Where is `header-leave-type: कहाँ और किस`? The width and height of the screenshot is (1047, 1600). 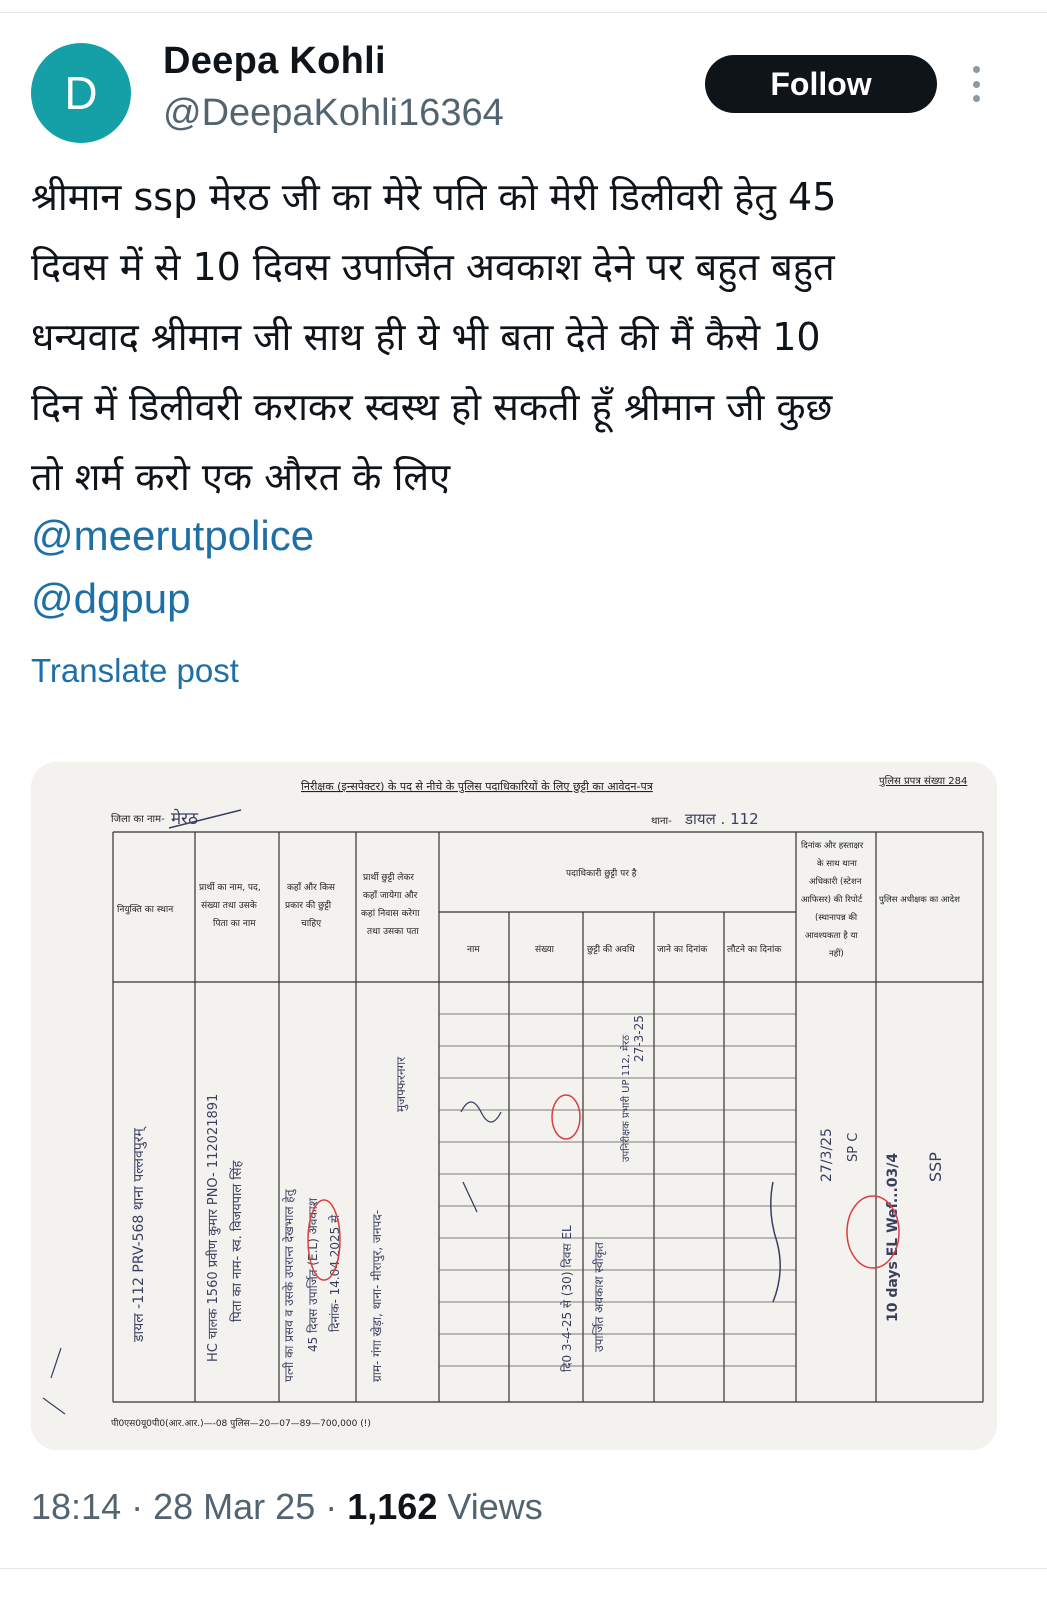
header-leave-type: कहाँ और किस is located at coordinates (311, 887).